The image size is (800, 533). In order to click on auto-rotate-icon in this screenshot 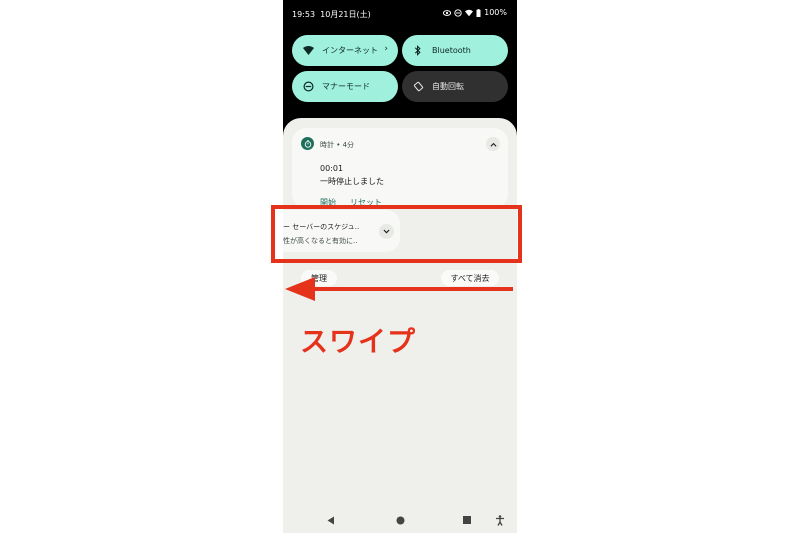, I will do `click(418, 87)`.